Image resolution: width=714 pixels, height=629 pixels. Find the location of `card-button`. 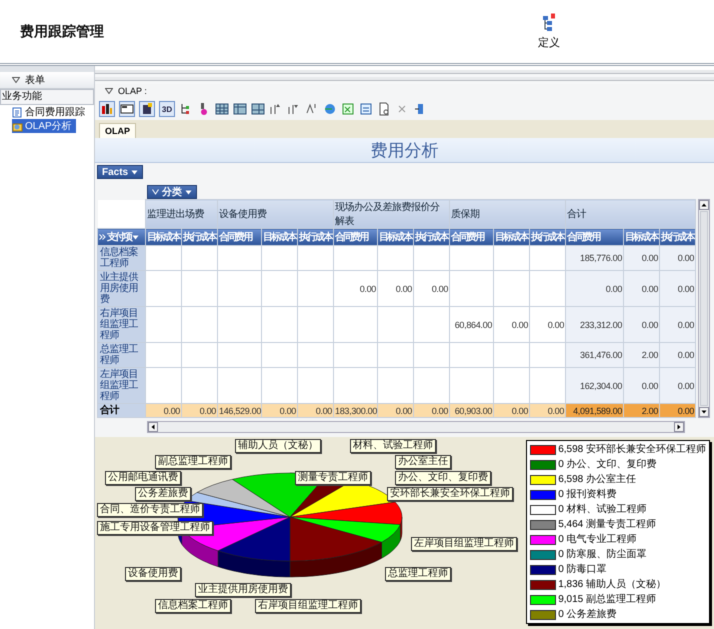

card-button is located at coordinates (127, 109).